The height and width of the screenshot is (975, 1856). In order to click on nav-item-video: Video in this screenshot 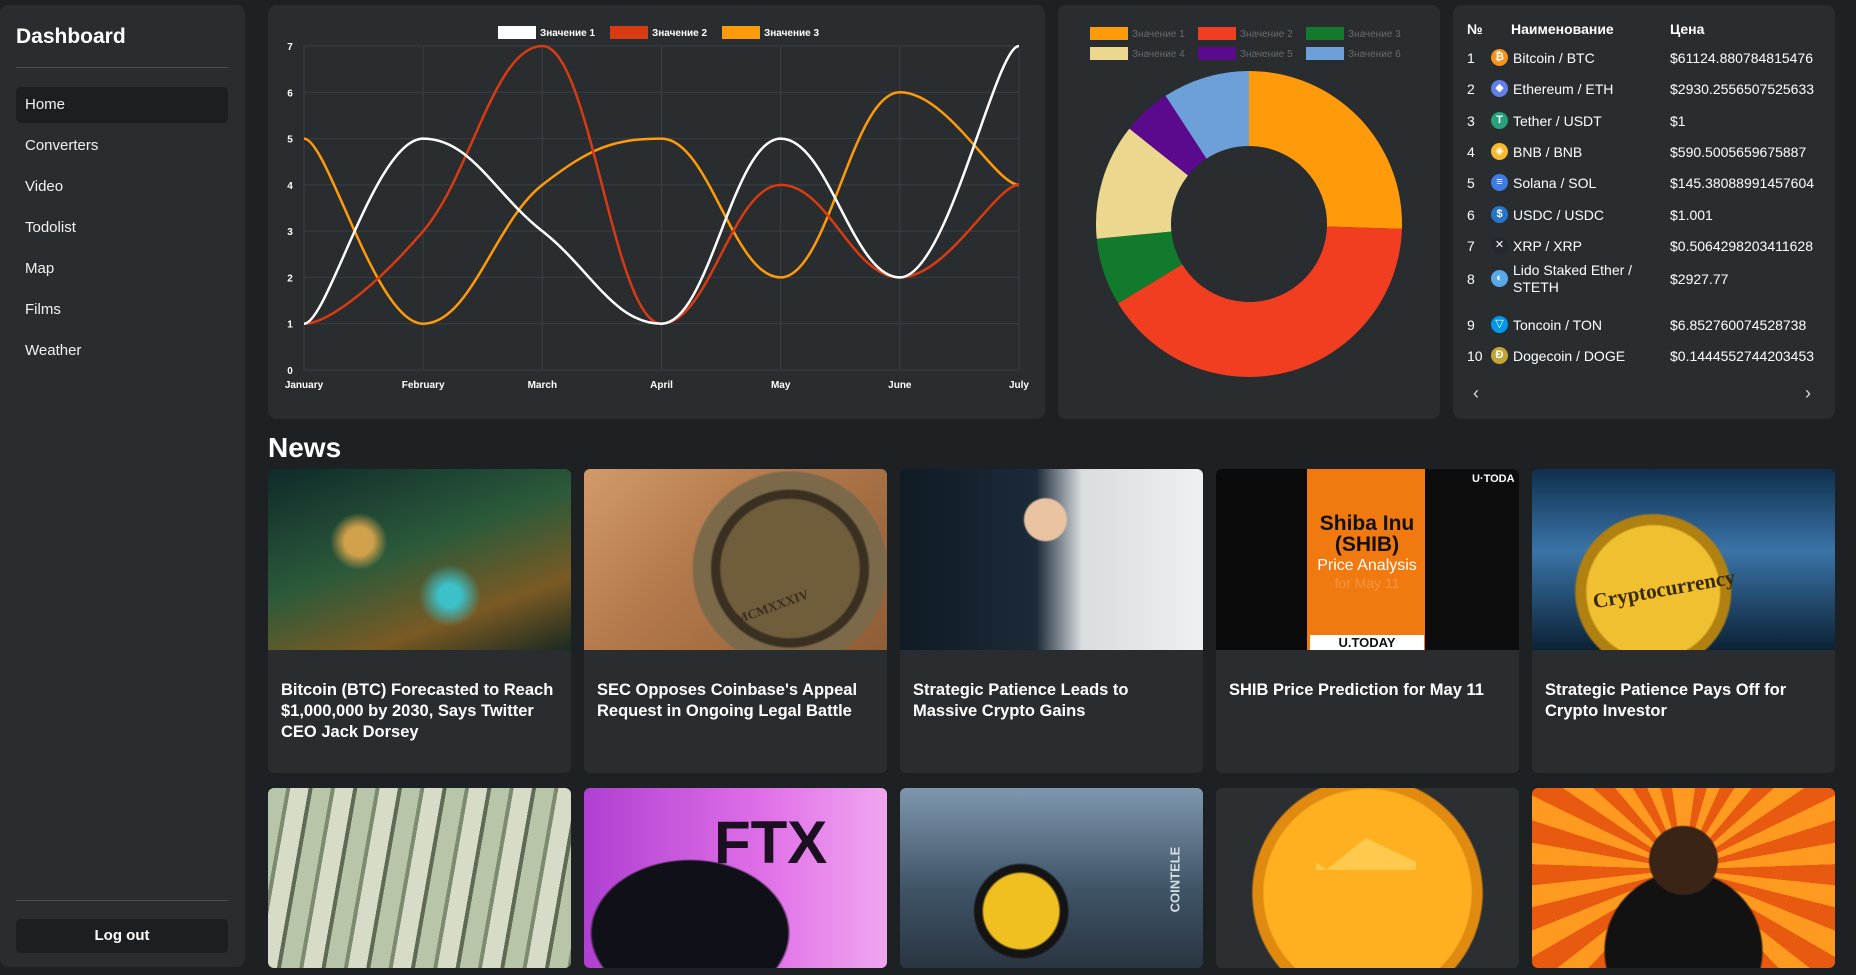, I will do `click(122, 187)`.